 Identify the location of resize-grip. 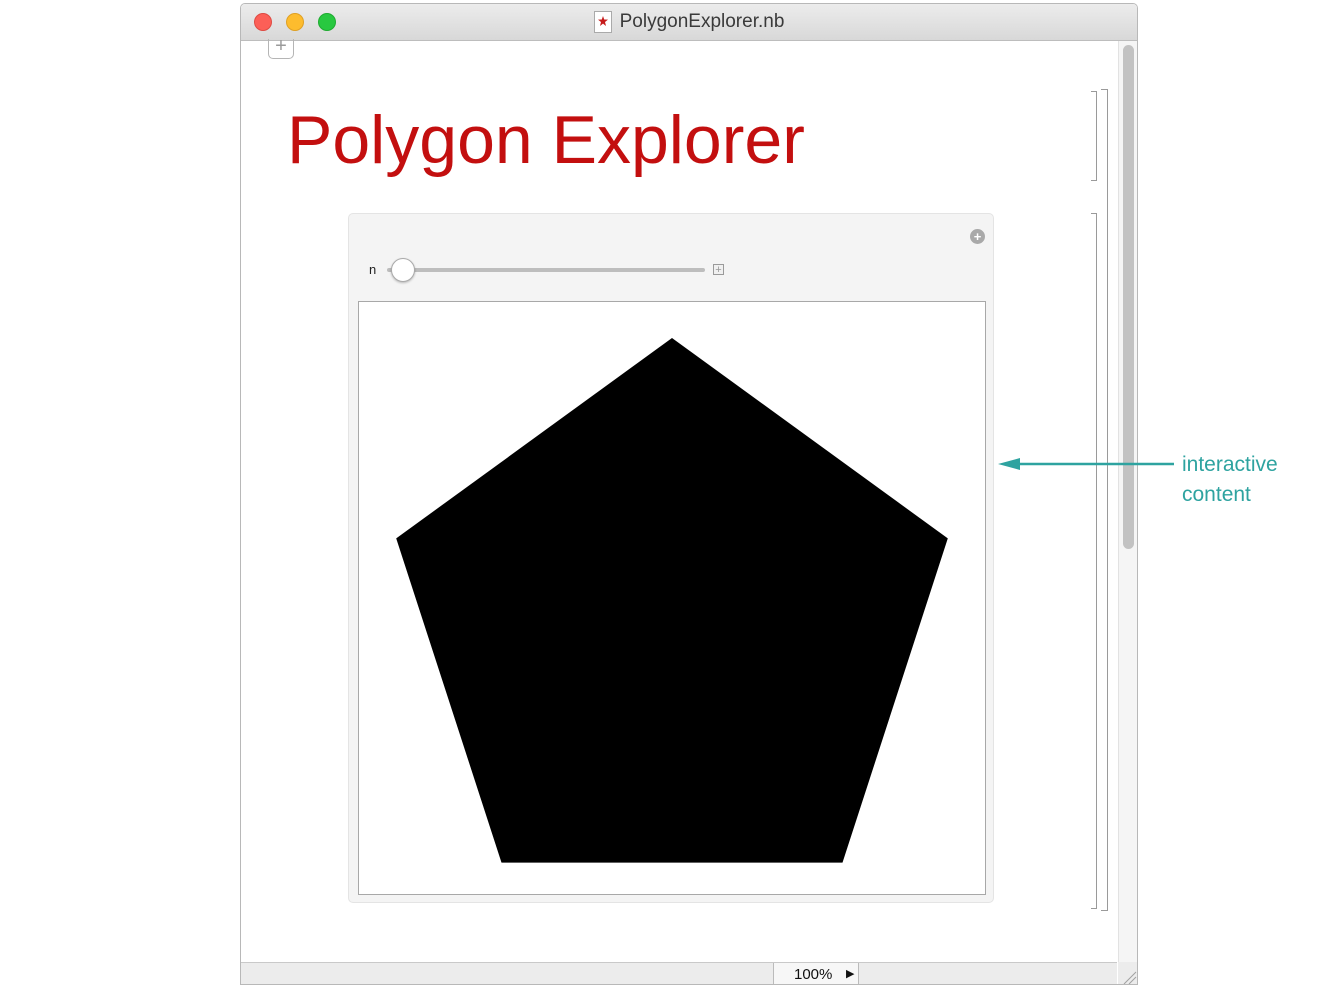
(1127, 973).